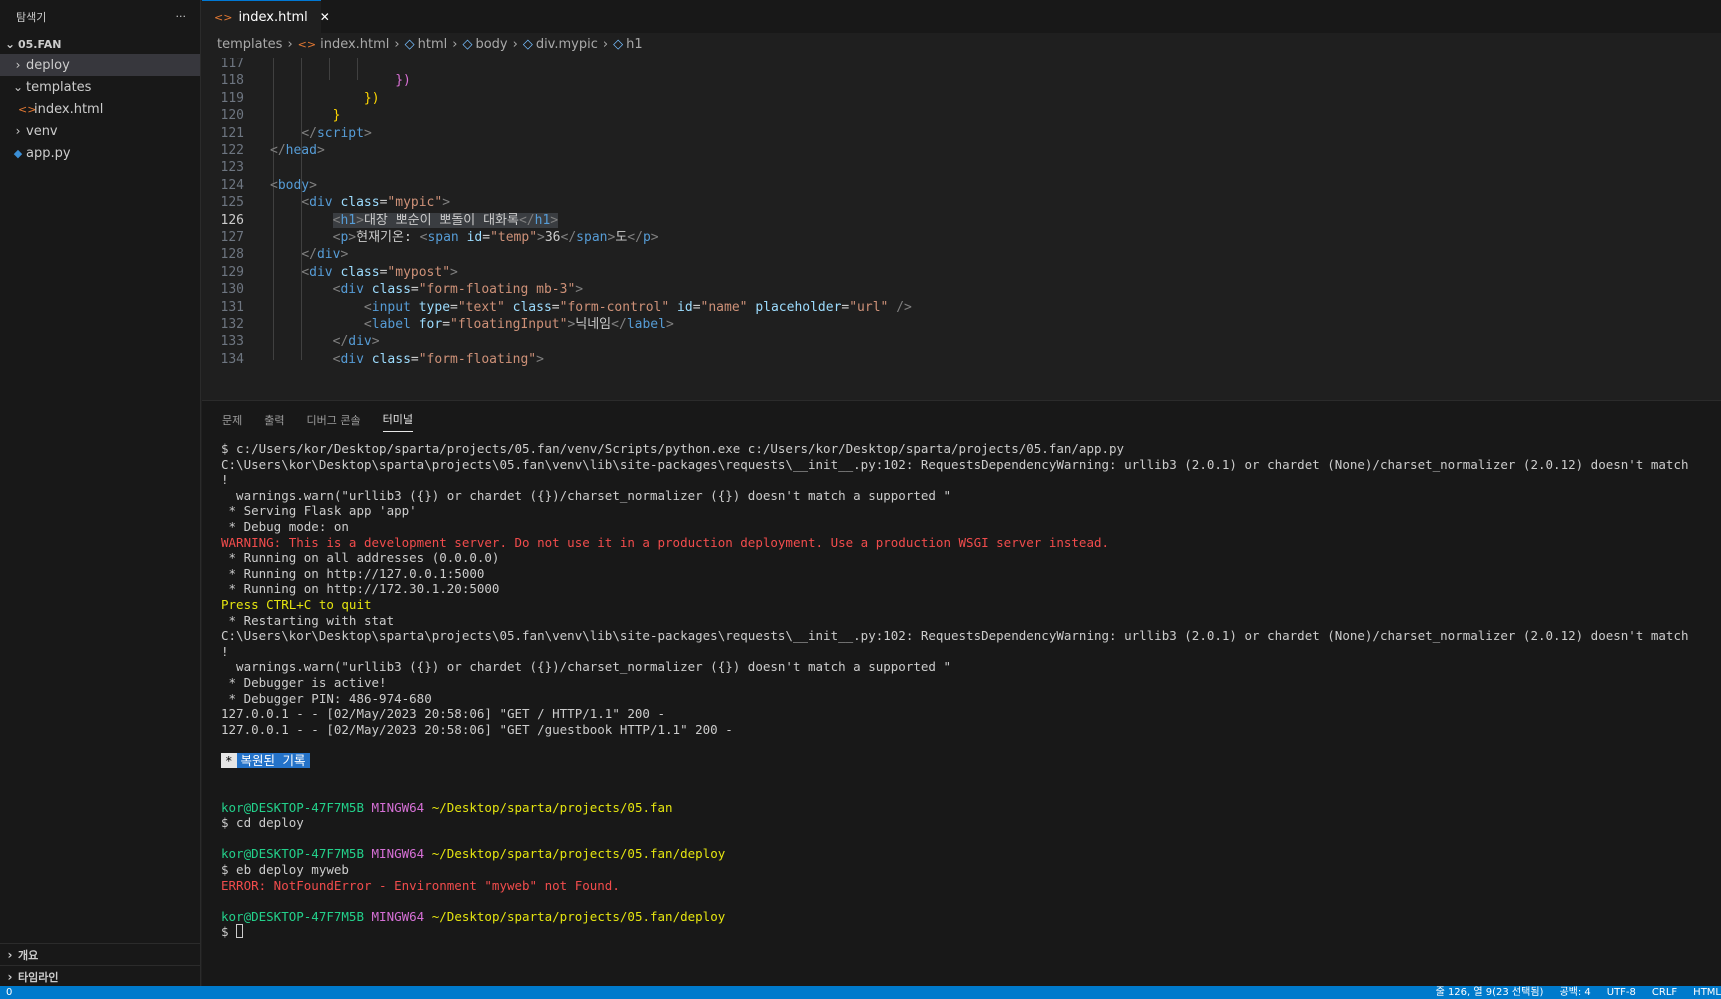  Describe the element at coordinates (552, 807) in the screenshot. I see `prompt-path: ~/Desktop/sparta/projects/05.fan` at that location.